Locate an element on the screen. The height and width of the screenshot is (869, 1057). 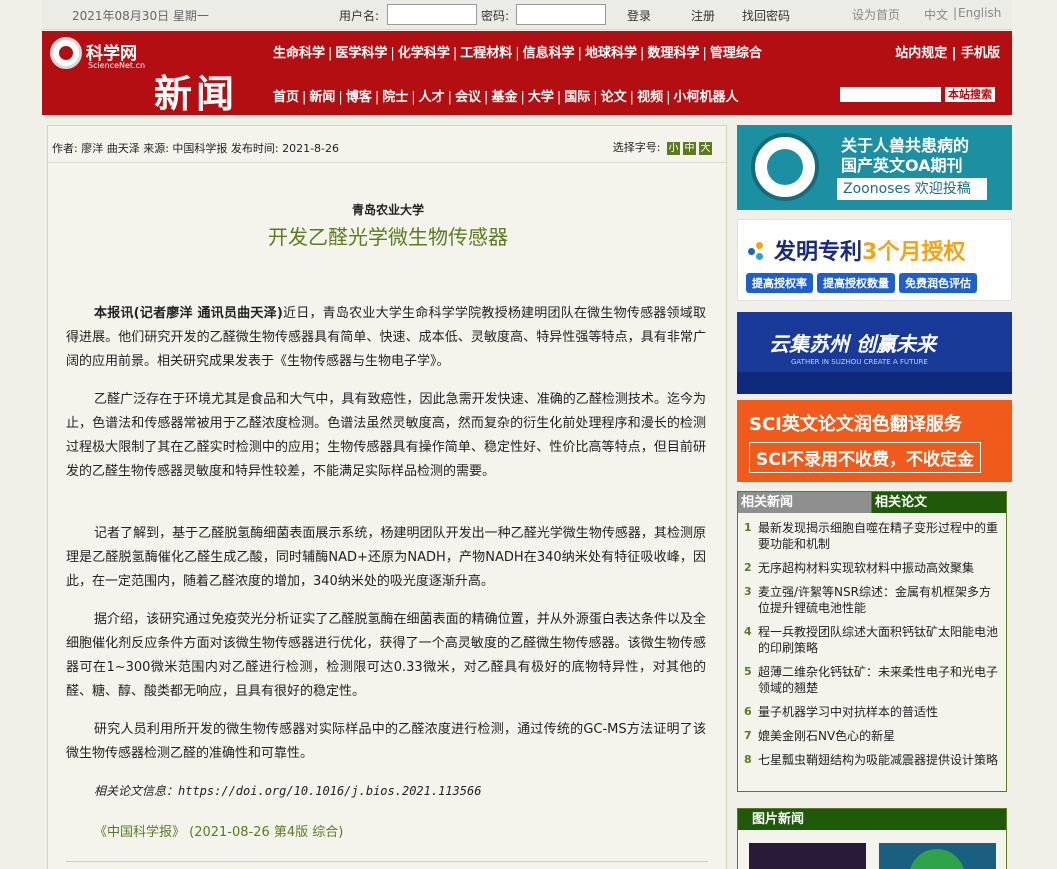
site-search-button: 本站搜索 is located at coordinates (970, 94).